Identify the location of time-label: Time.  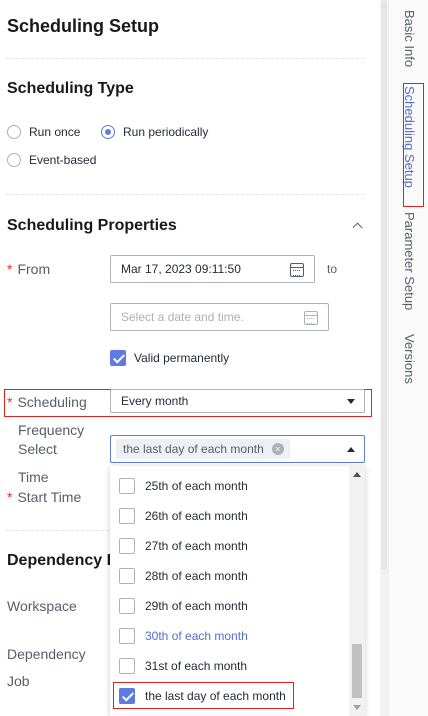
(33, 477).